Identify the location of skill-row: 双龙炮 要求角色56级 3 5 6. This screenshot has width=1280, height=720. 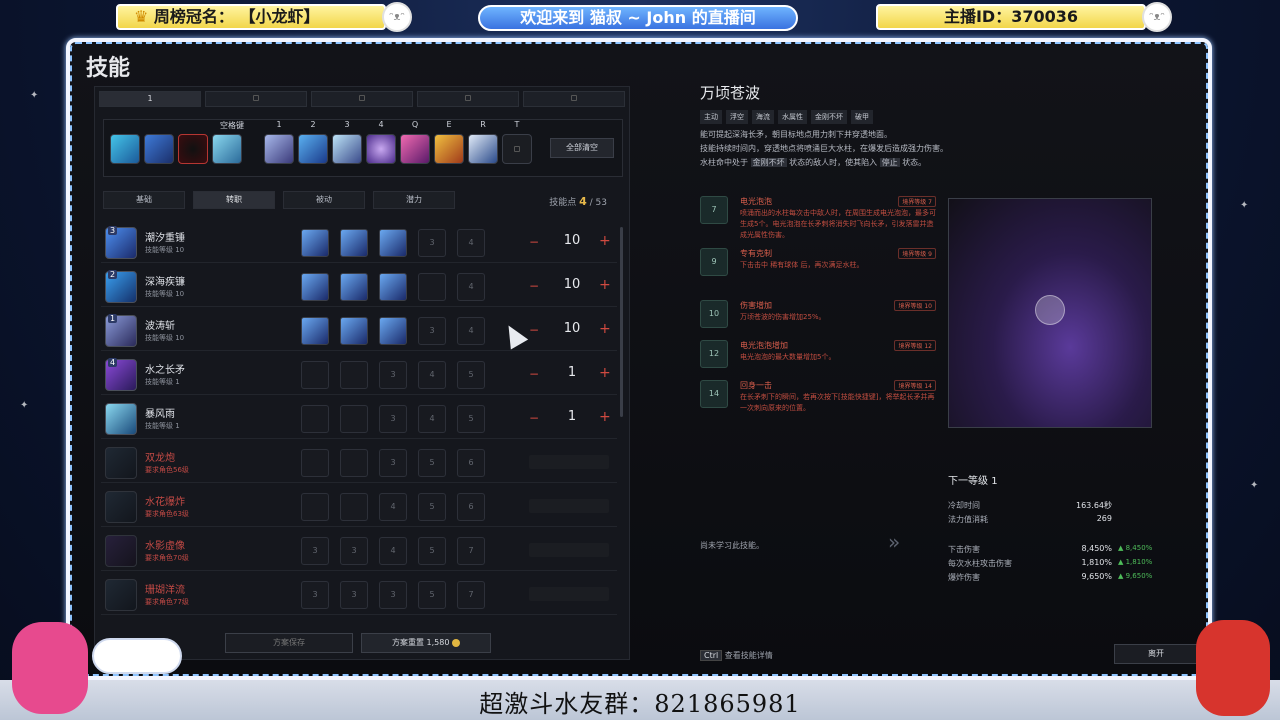
(359, 463).